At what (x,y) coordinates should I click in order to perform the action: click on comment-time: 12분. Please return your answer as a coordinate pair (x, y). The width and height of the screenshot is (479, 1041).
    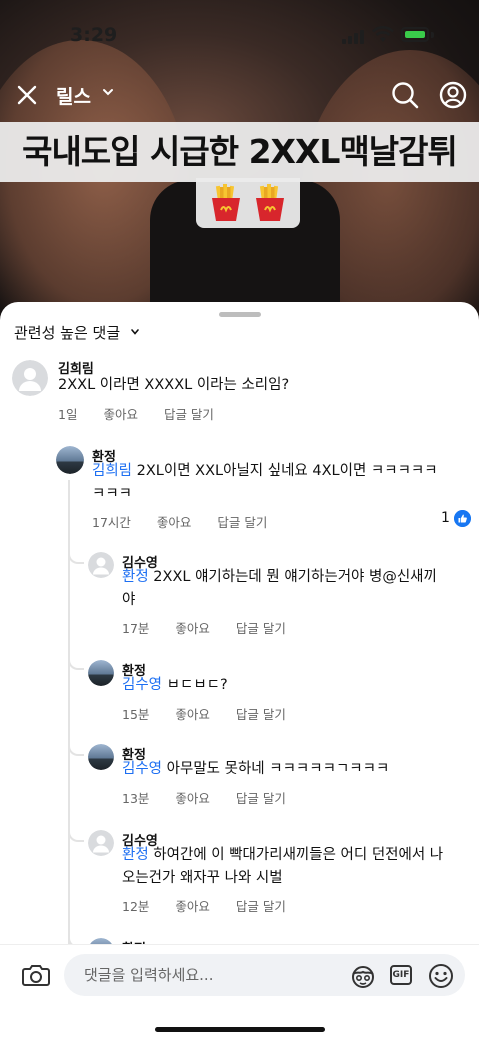
    Looking at the image, I should click on (136, 906).